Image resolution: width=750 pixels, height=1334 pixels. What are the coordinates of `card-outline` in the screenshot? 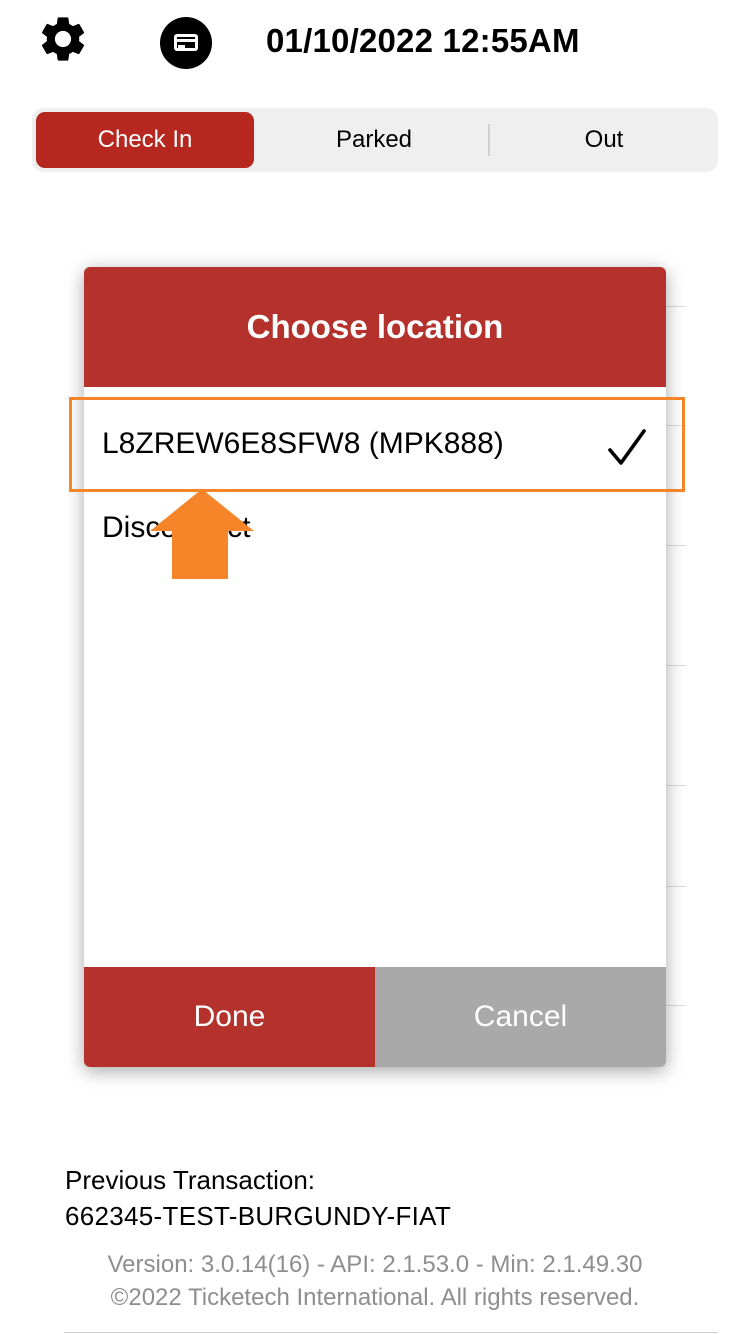 It's located at (186, 42).